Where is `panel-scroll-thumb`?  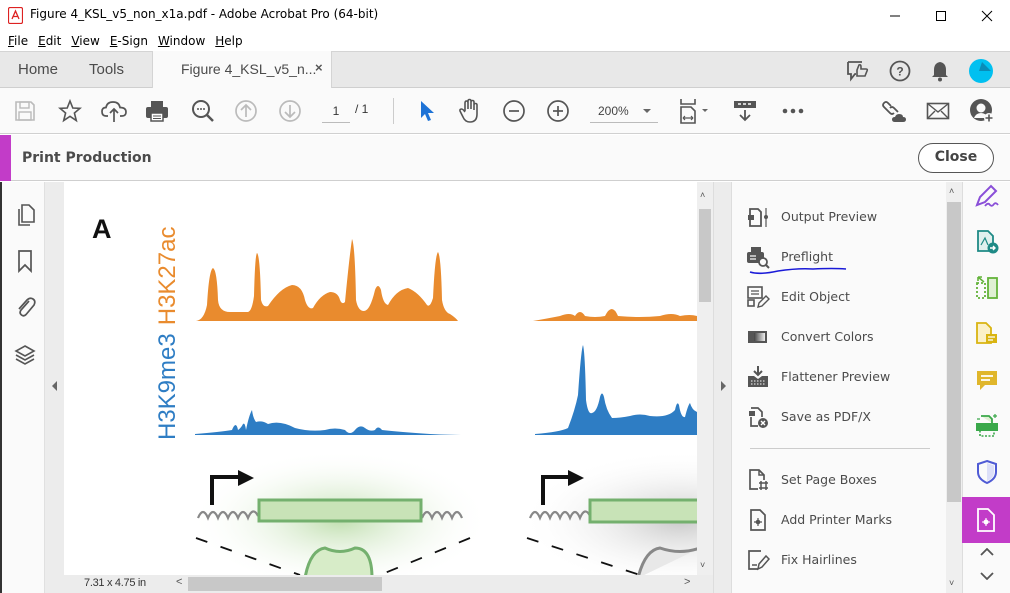 panel-scroll-thumb is located at coordinates (954, 352).